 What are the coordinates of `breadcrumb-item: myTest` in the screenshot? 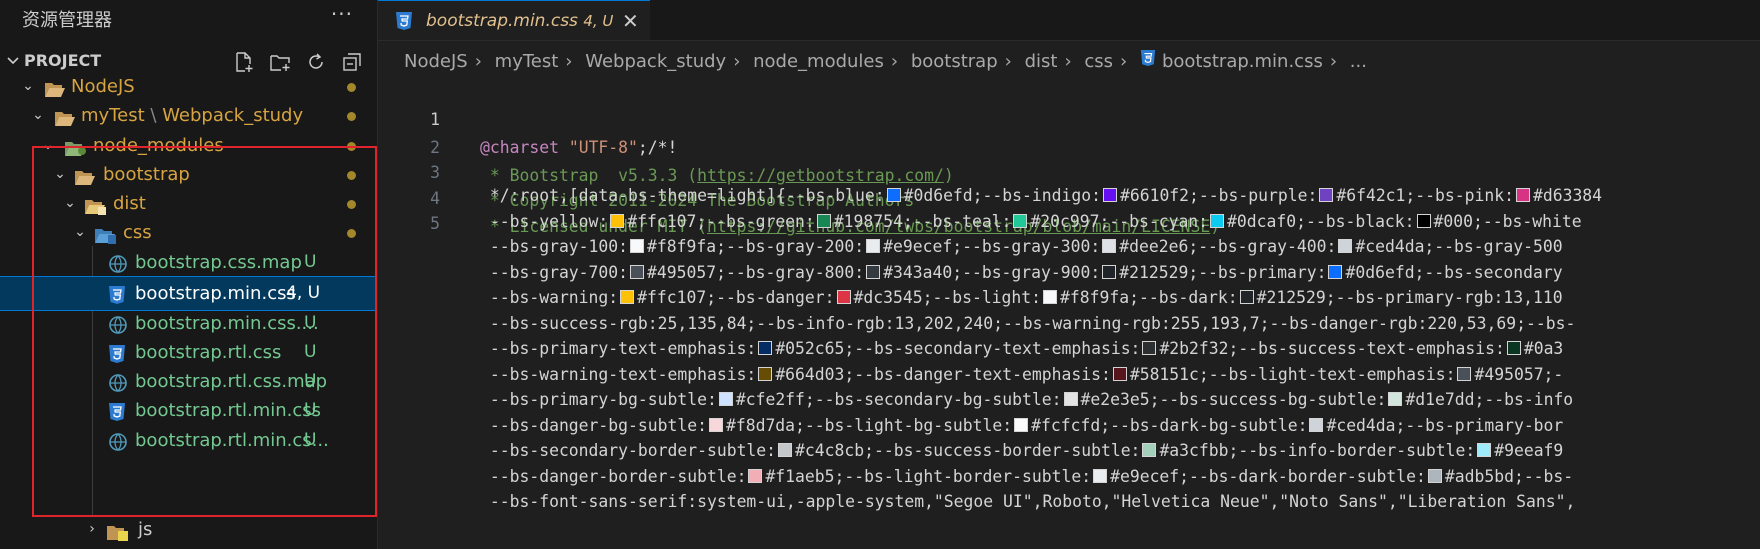 It's located at (527, 61).